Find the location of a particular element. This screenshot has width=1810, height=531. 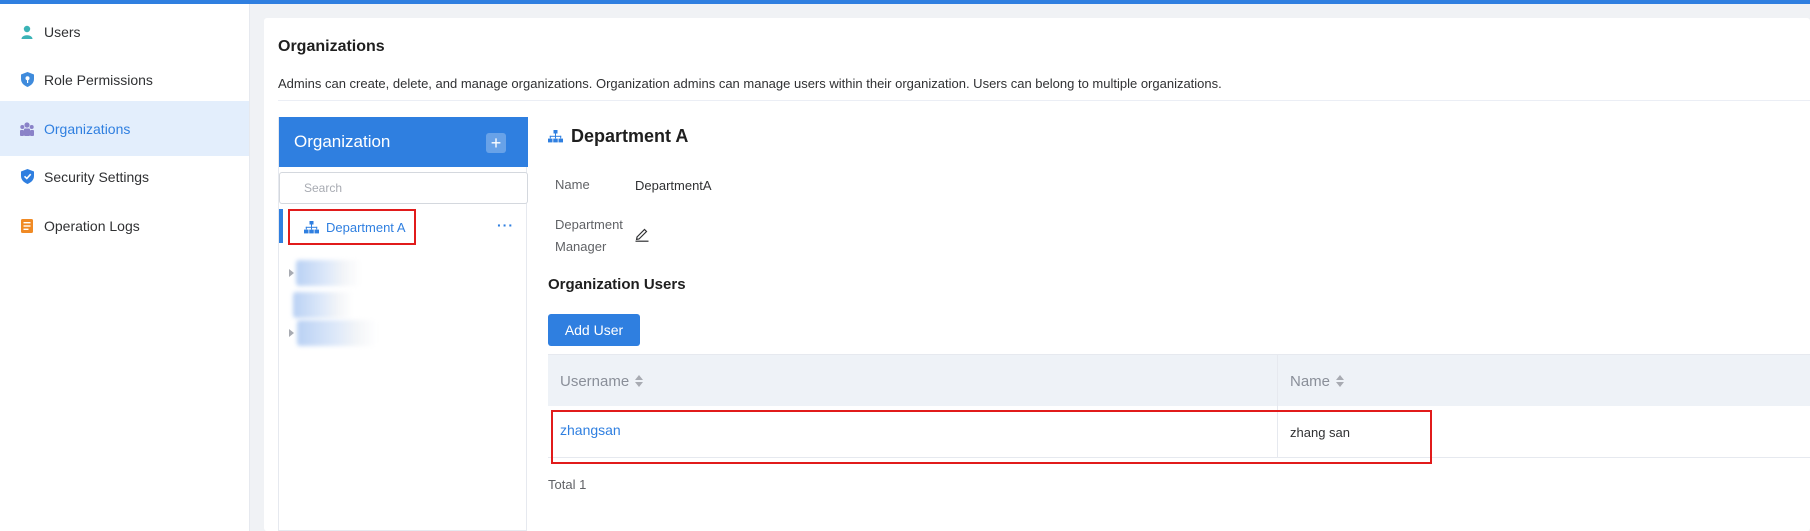

selected-node-highlight: Department A is located at coordinates (352, 227).